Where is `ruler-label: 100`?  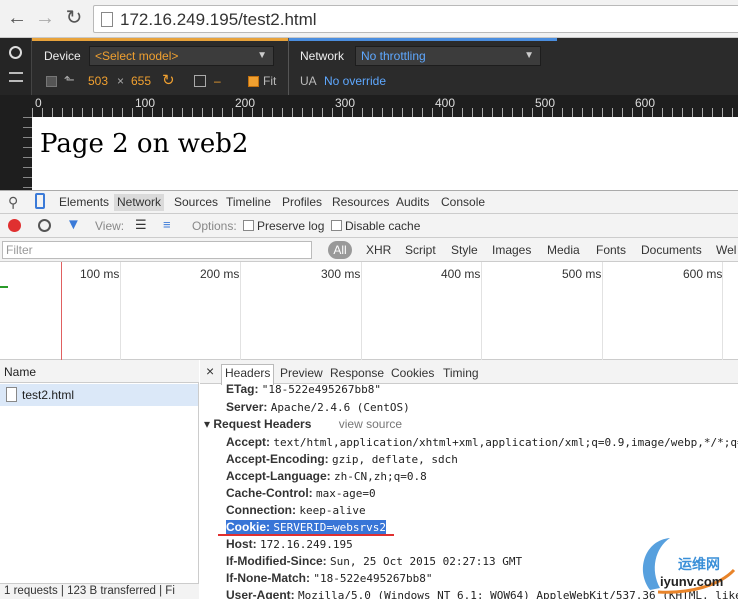 ruler-label: 100 is located at coordinates (145, 103).